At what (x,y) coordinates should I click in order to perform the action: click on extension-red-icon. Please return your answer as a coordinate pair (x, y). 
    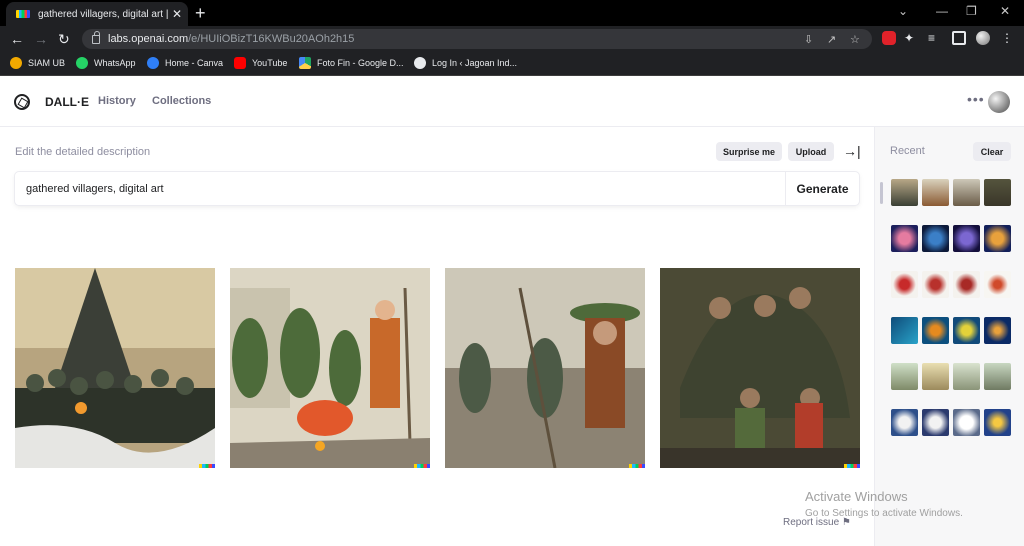
    Looking at the image, I should click on (889, 38).